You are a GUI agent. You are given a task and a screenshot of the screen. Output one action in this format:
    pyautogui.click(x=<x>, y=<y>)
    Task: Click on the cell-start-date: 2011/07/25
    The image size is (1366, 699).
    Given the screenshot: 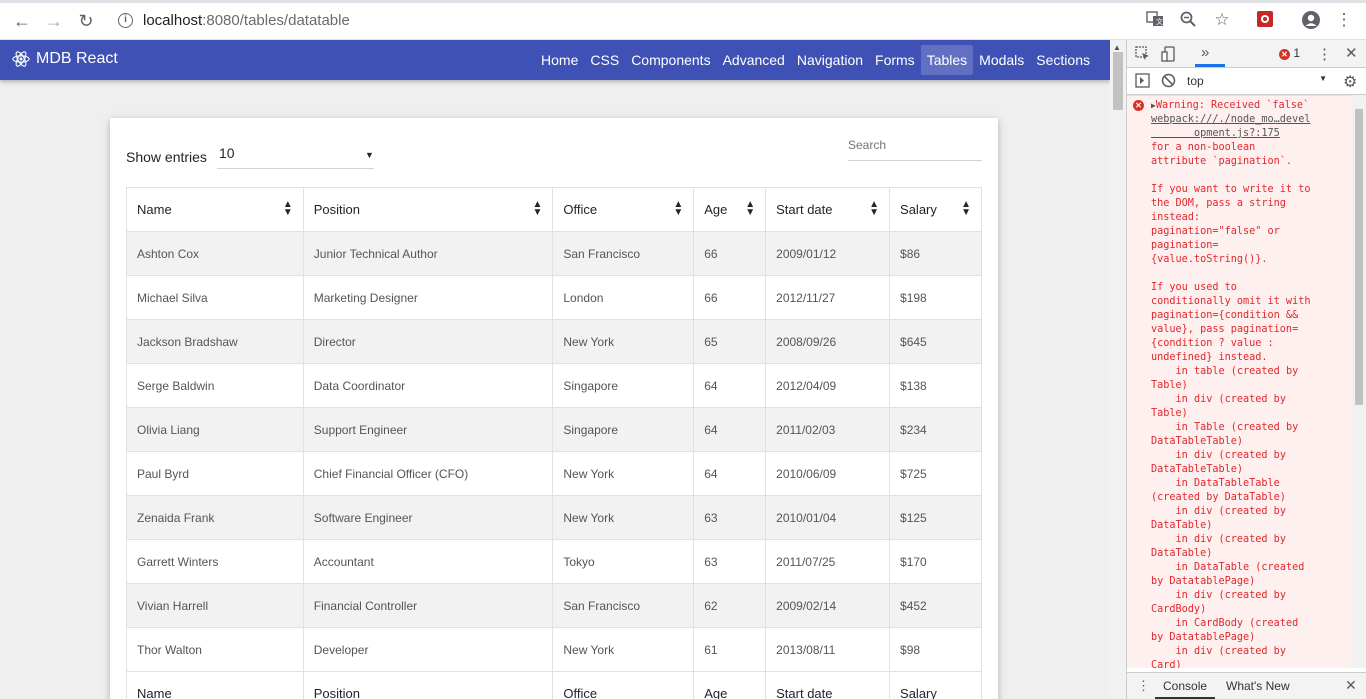 What is the action you would take?
    pyautogui.click(x=828, y=561)
    